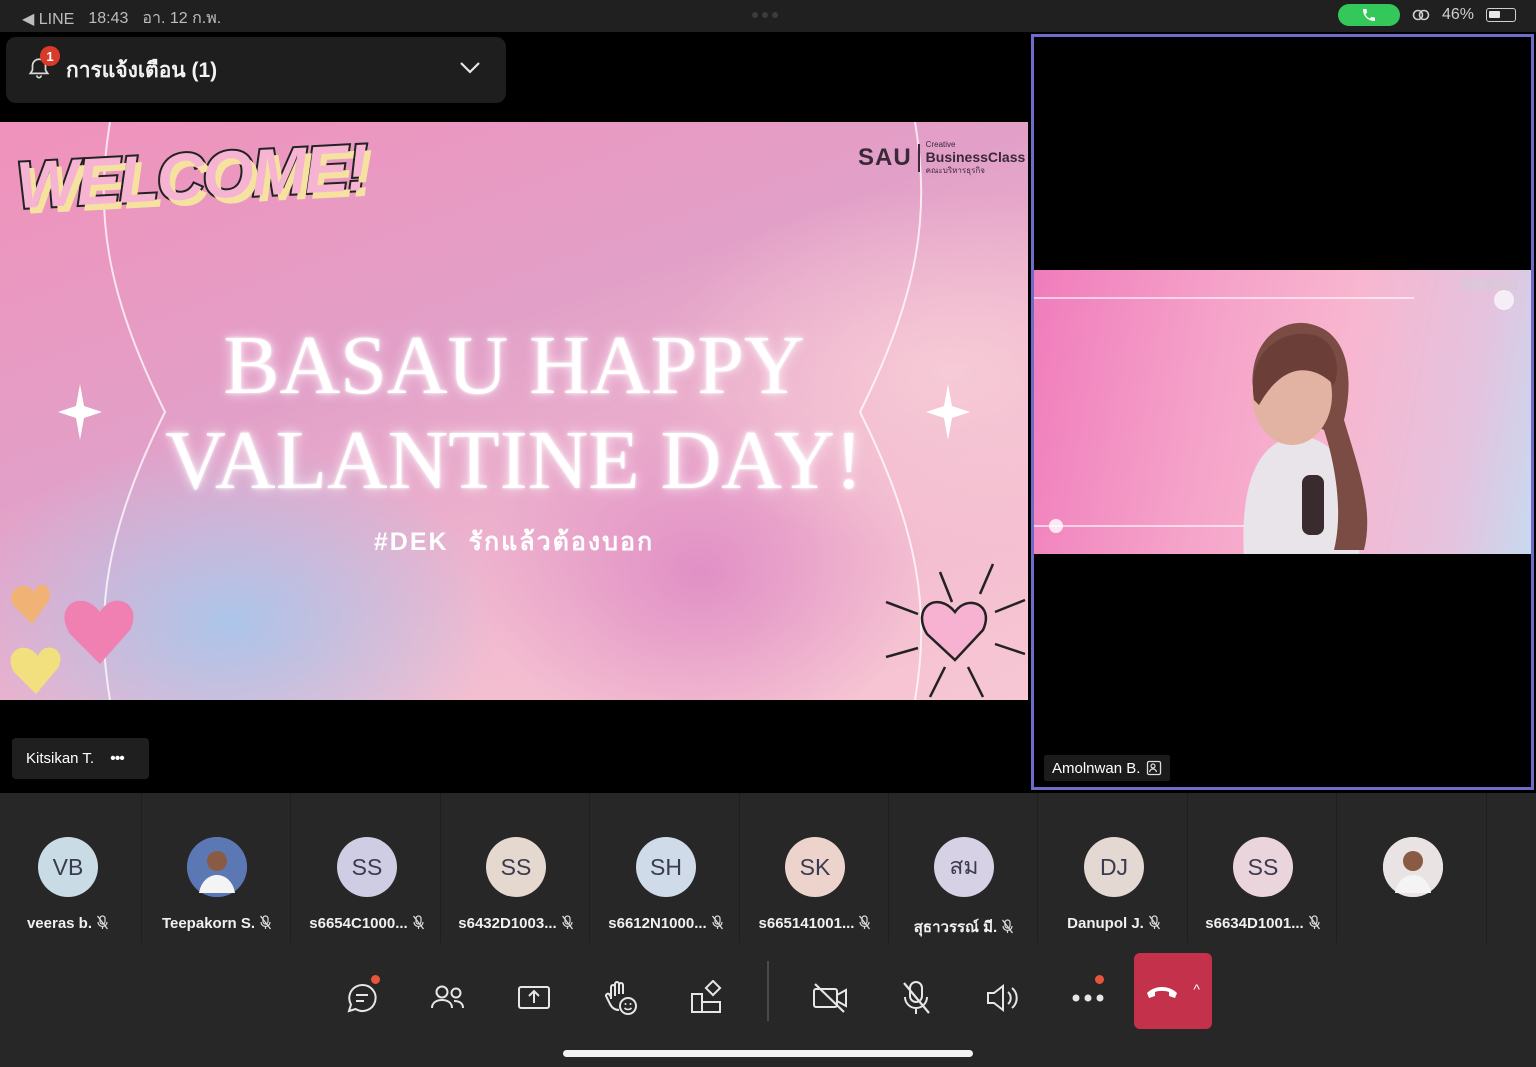 The width and height of the screenshot is (1536, 1067). What do you see at coordinates (1096, 768) in the screenshot?
I see `pinned-name: Amolnwan B.` at bounding box center [1096, 768].